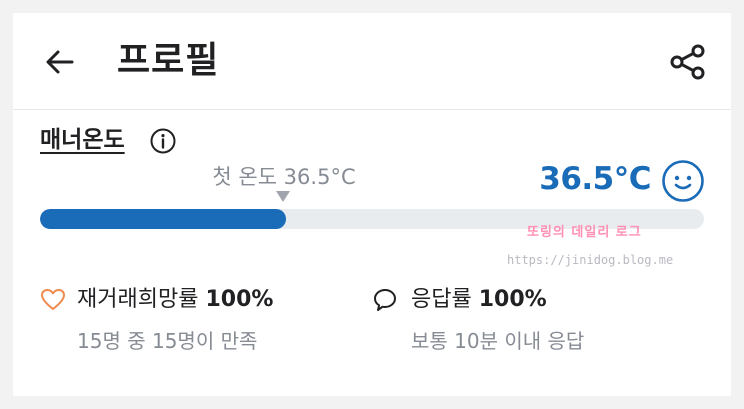 This screenshot has height=409, width=744. I want to click on response-rate: 응답률 100%, so click(479, 300).